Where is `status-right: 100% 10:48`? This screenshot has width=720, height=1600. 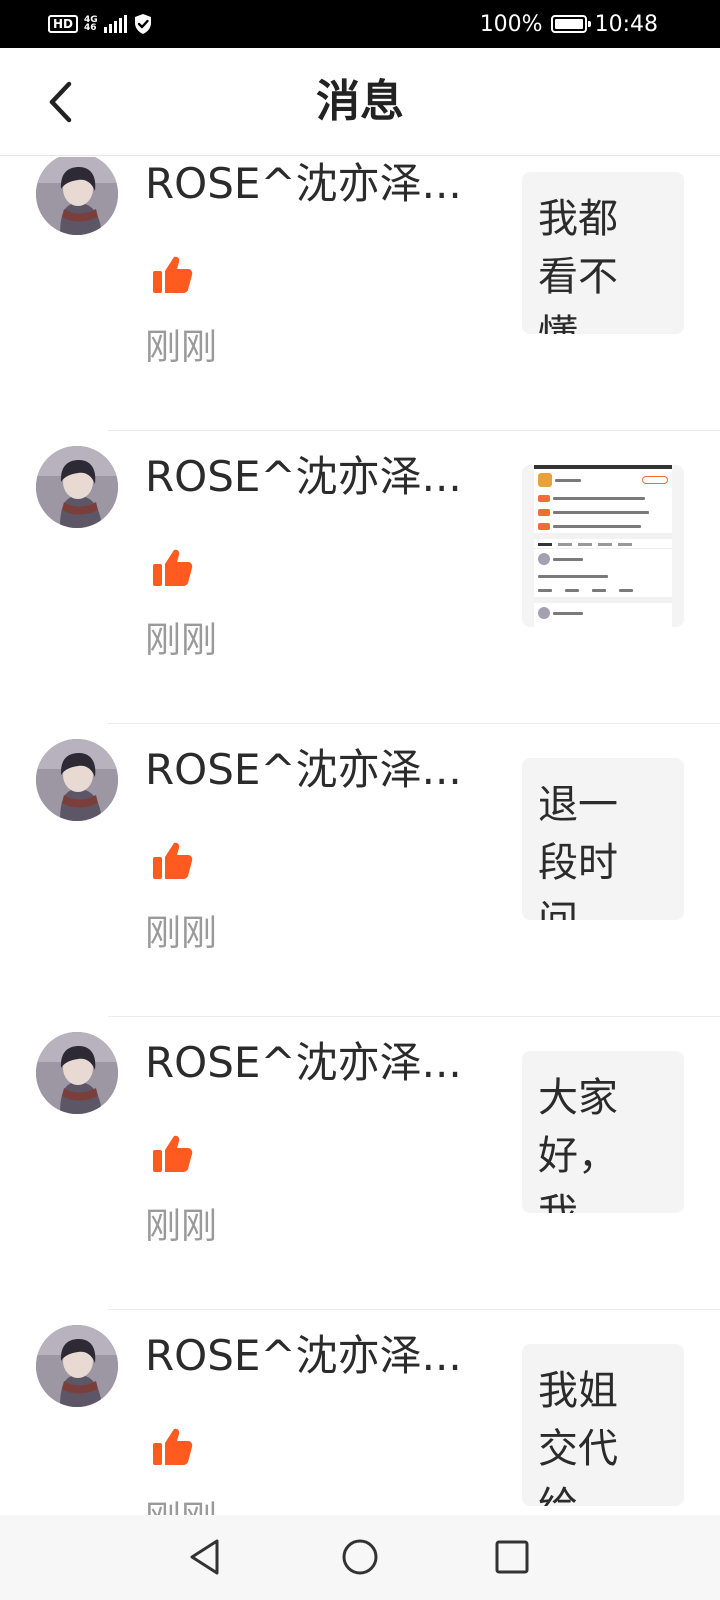
status-right: 100% 10:48 is located at coordinates (569, 24).